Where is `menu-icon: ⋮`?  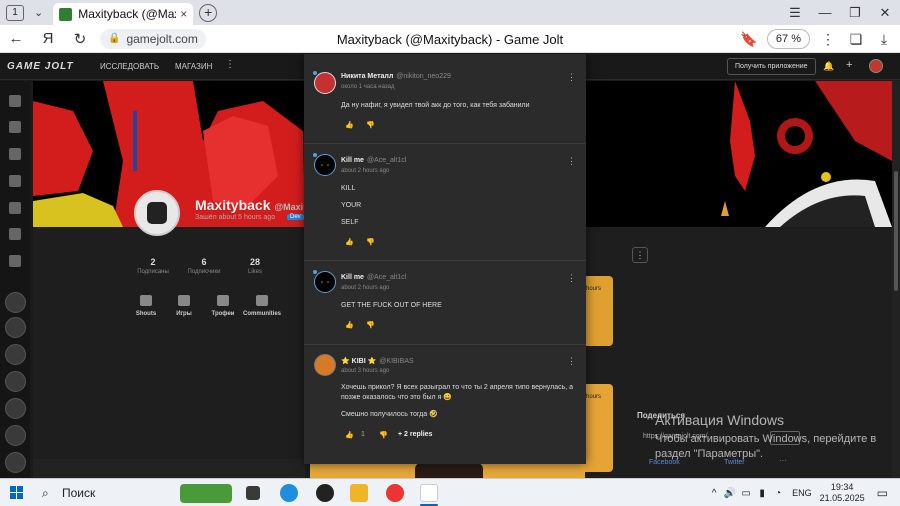
menu-icon: ⋮ is located at coordinates (828, 39).